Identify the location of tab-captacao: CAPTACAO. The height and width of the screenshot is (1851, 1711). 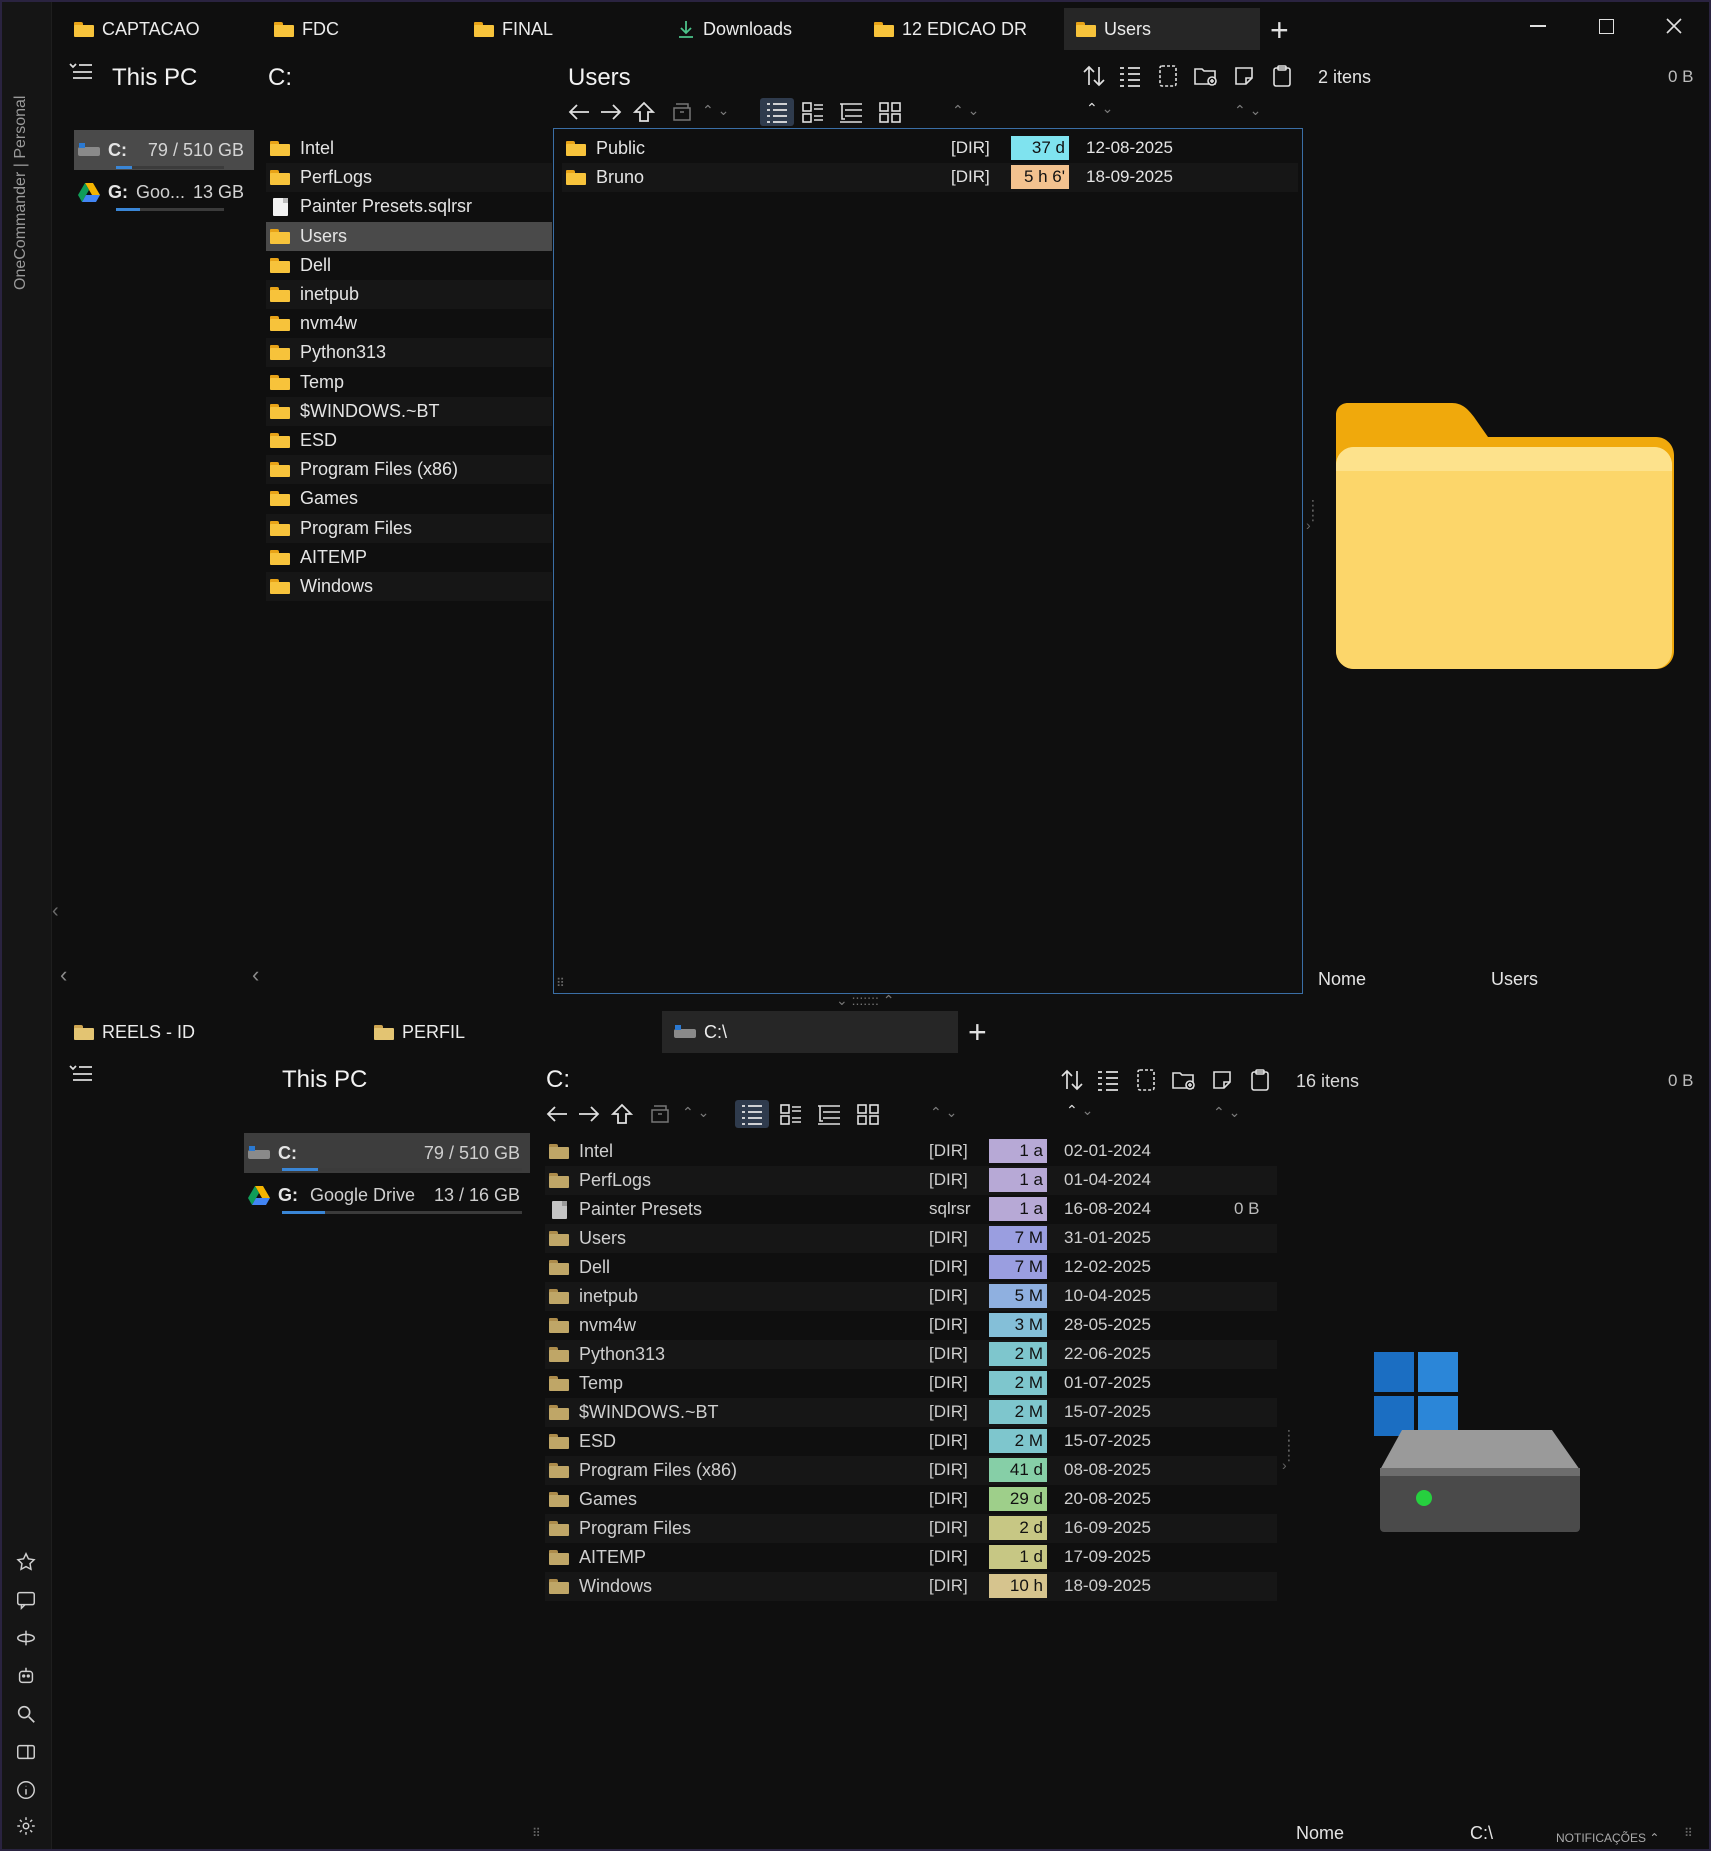
(137, 29).